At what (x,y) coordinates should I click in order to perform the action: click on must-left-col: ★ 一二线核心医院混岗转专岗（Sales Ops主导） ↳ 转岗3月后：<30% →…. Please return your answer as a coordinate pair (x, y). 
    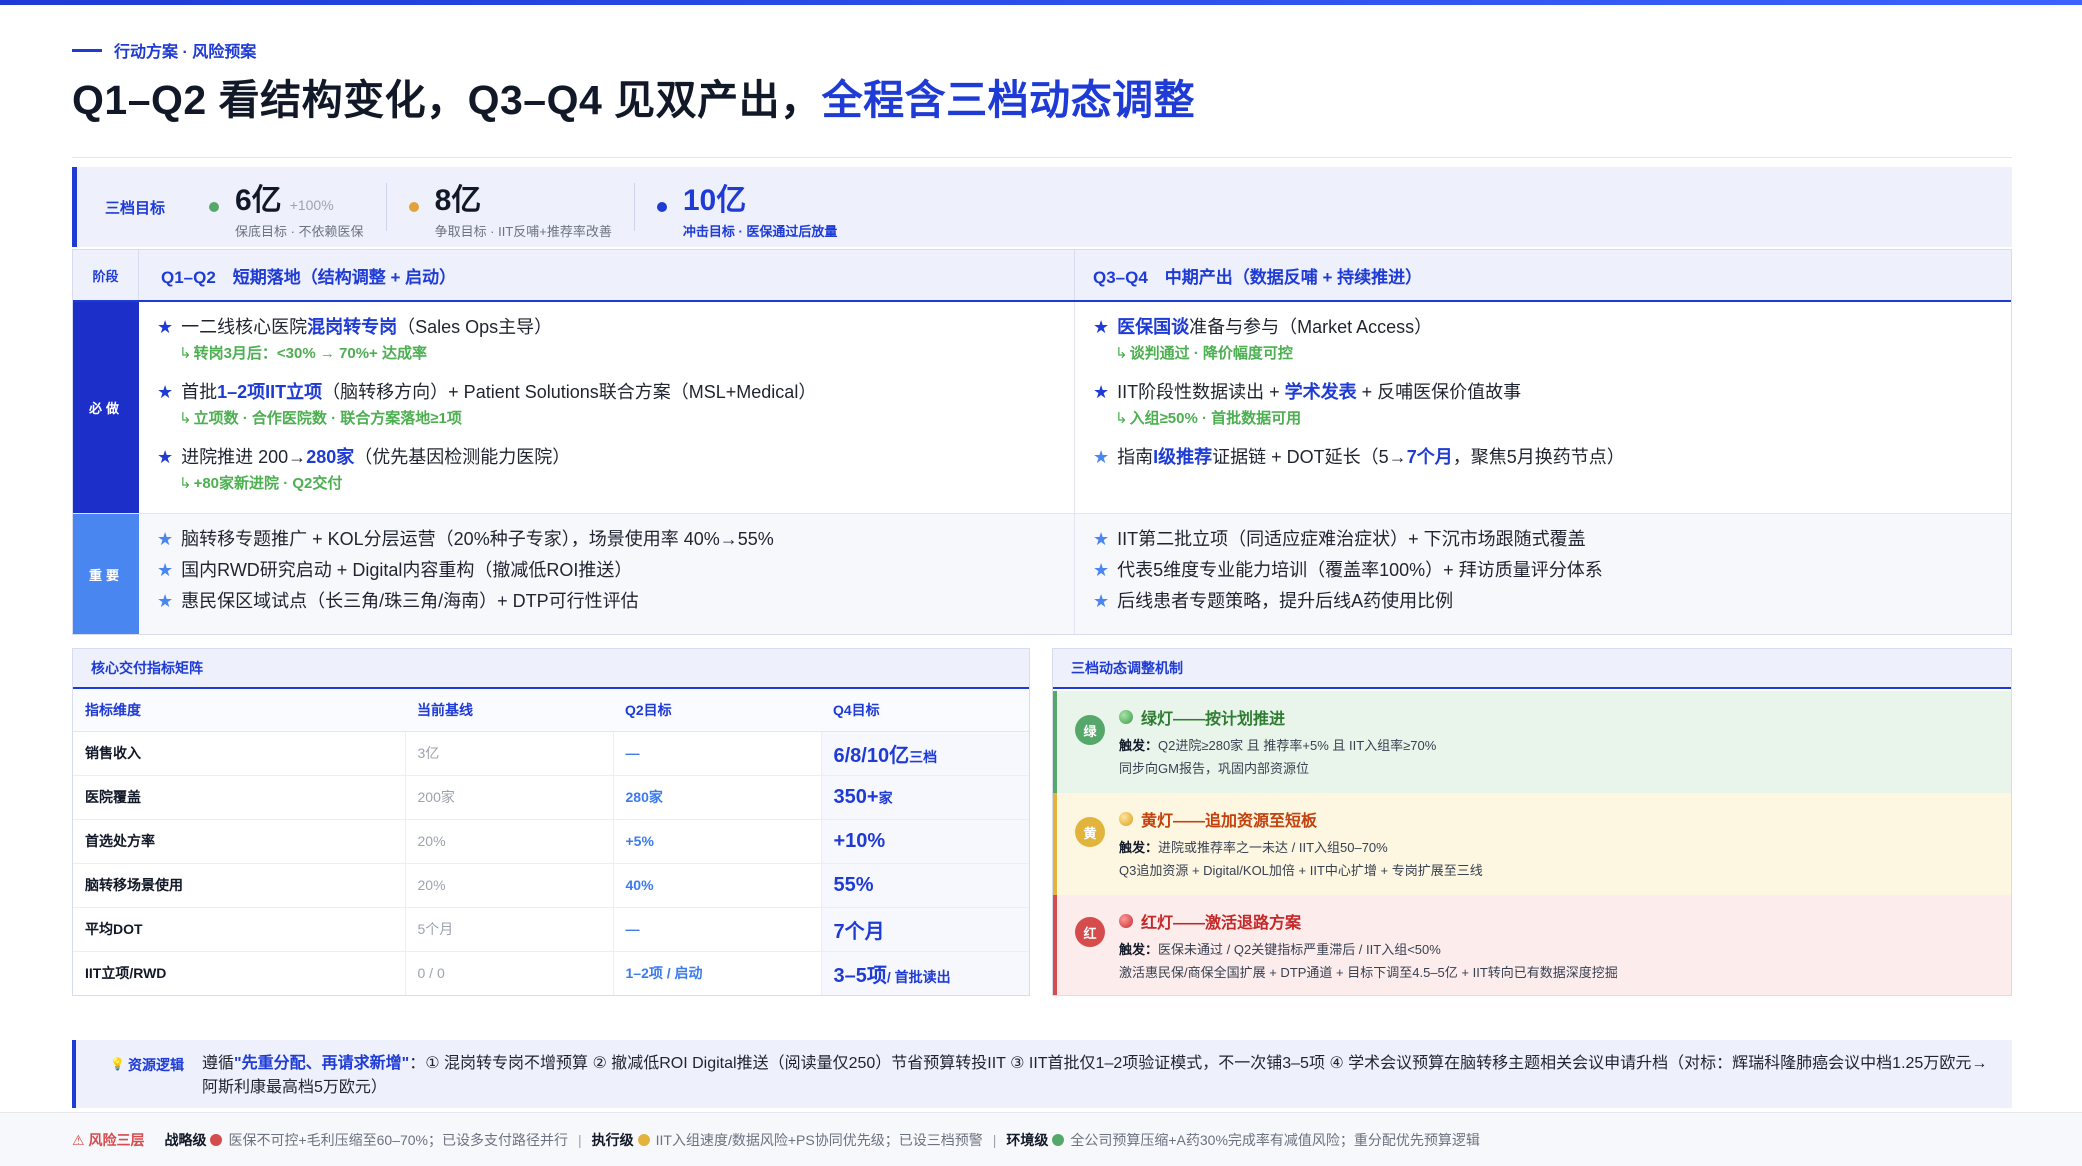
    Looking at the image, I should click on (607, 407).